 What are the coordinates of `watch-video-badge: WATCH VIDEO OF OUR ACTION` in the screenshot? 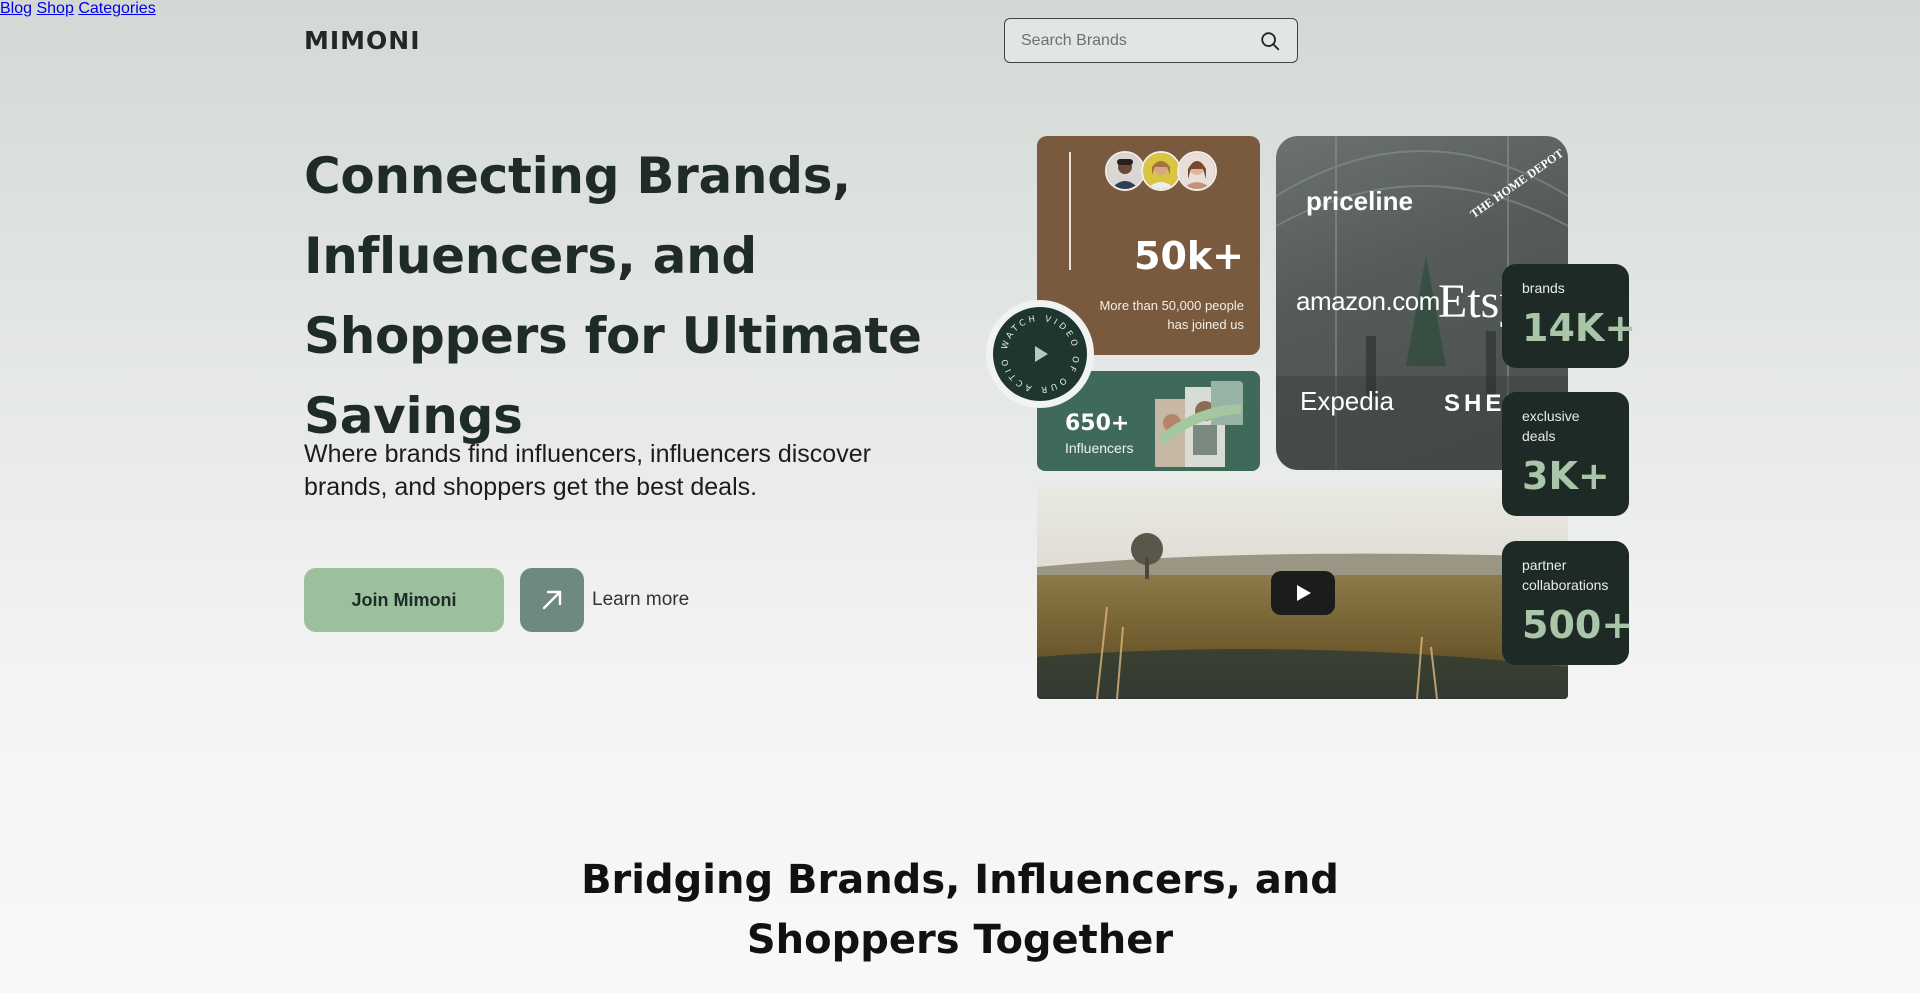 It's located at (1040, 354).